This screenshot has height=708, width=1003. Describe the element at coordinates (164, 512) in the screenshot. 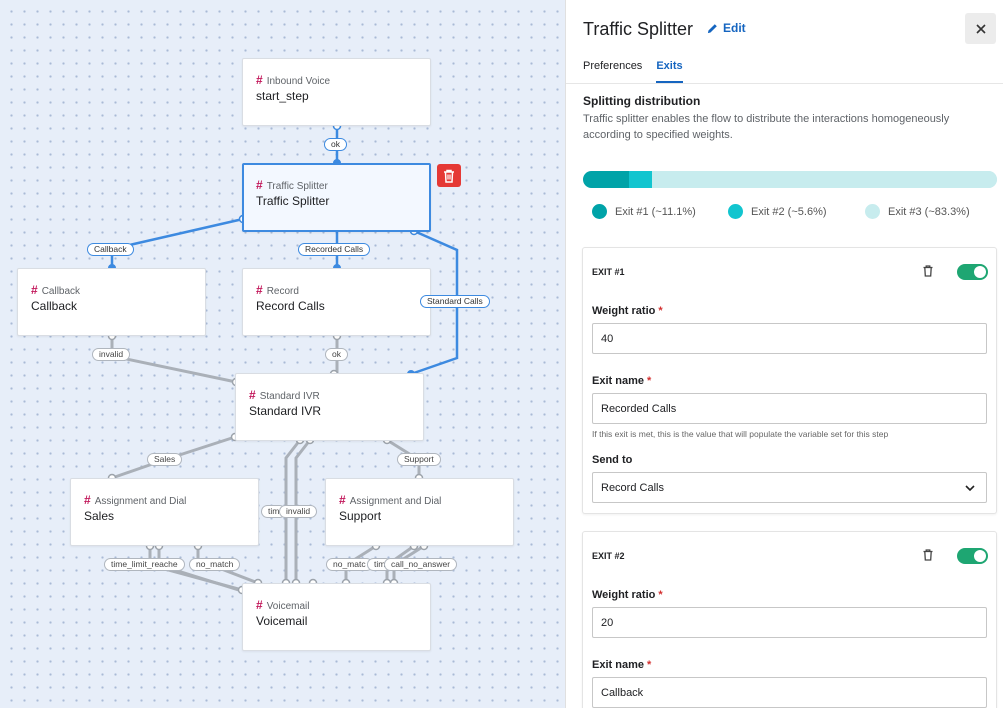

I see `node-sales: # Assignment and Dial Sales` at that location.